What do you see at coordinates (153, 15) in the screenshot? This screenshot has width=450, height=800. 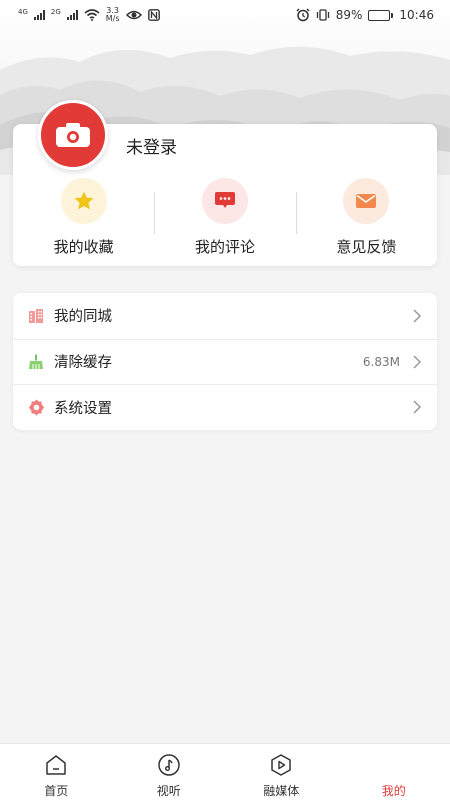 I see `nfc-icon` at bounding box center [153, 15].